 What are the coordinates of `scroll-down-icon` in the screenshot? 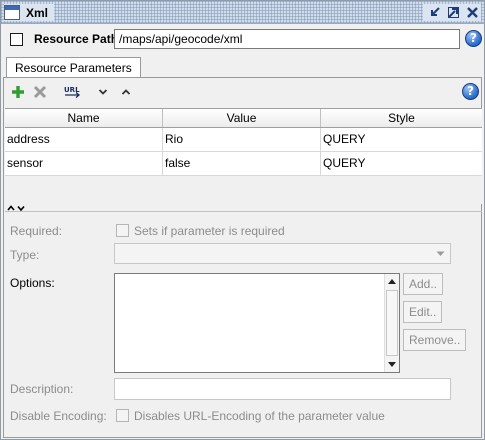 It's located at (392, 364).